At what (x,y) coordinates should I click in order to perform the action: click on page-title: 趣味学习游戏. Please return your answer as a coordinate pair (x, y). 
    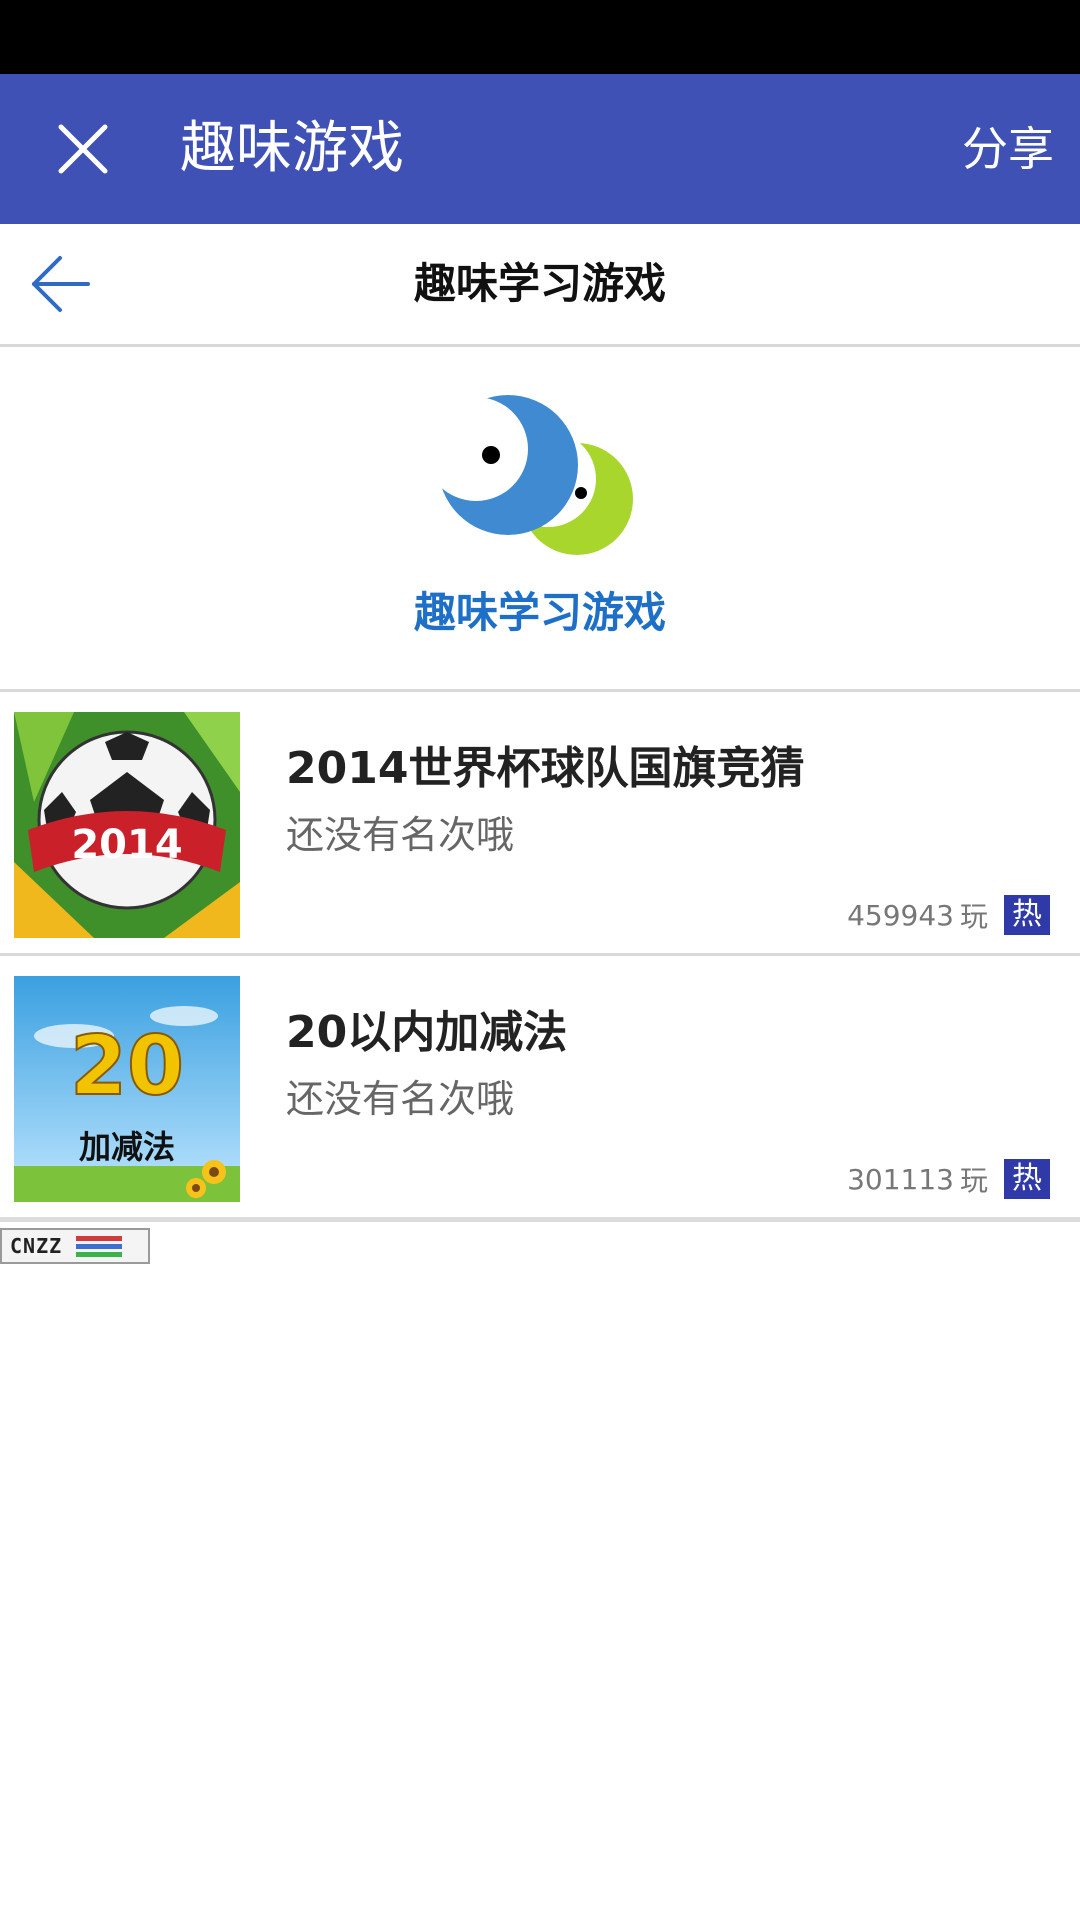
    Looking at the image, I should click on (539, 283).